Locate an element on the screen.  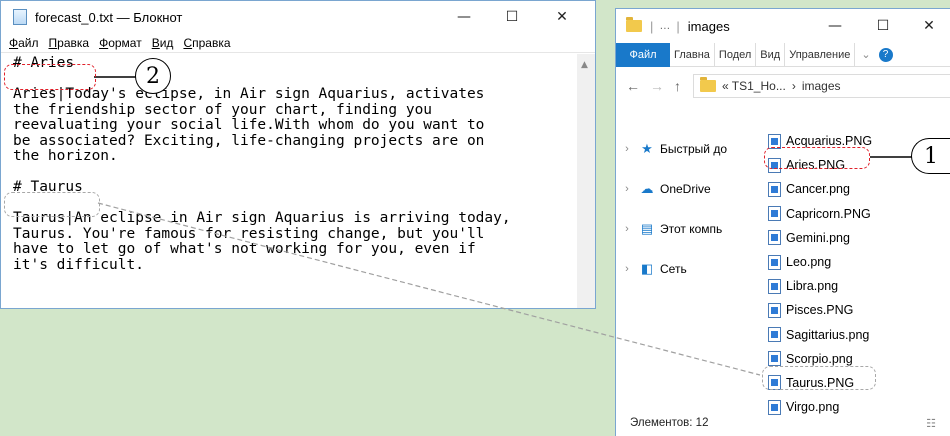
menu-view: Вид is located at coordinates (163, 43).